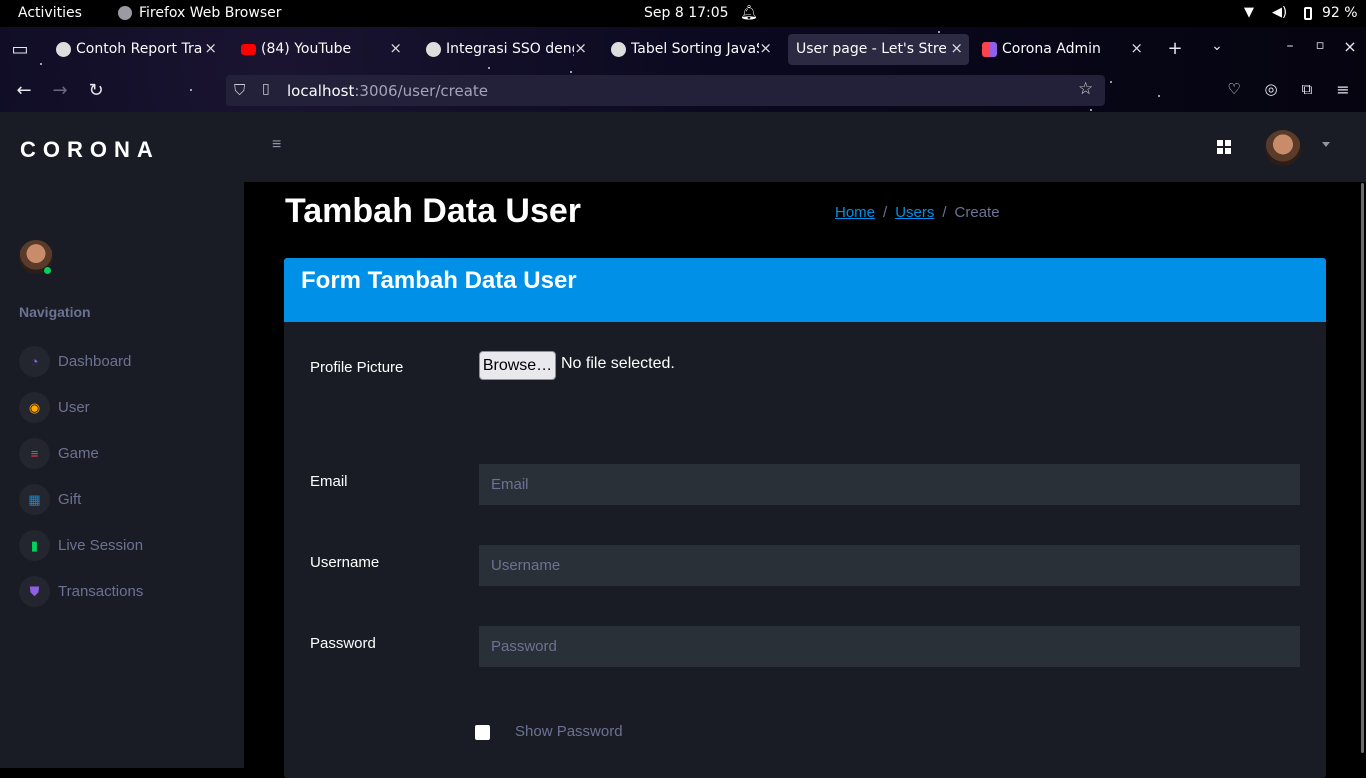 The image size is (1366, 778). What do you see at coordinates (1290, 46) in the screenshot?
I see `minimize-icon: –` at bounding box center [1290, 46].